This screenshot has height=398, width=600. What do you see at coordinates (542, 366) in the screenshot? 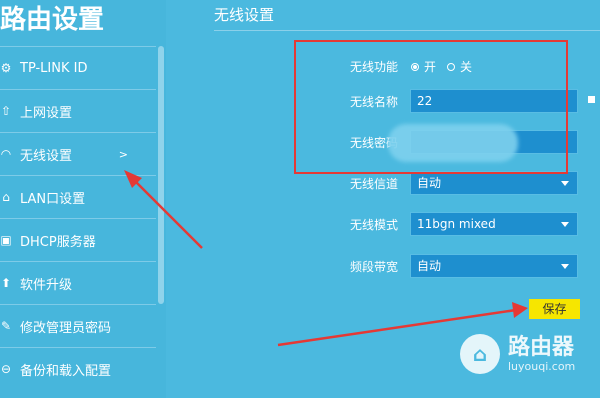
I see `watermark-url: luyouqi.com` at bounding box center [542, 366].